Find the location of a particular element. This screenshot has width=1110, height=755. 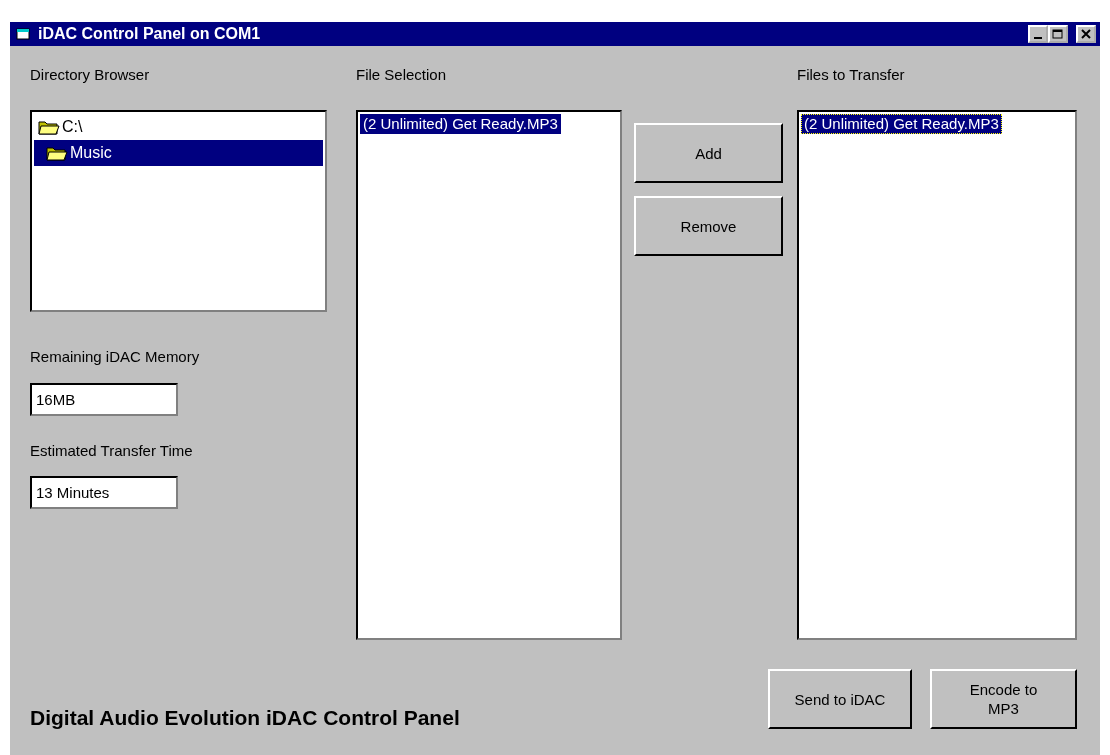

field-label: Remaining iDAC Memory is located at coordinates (115, 357).